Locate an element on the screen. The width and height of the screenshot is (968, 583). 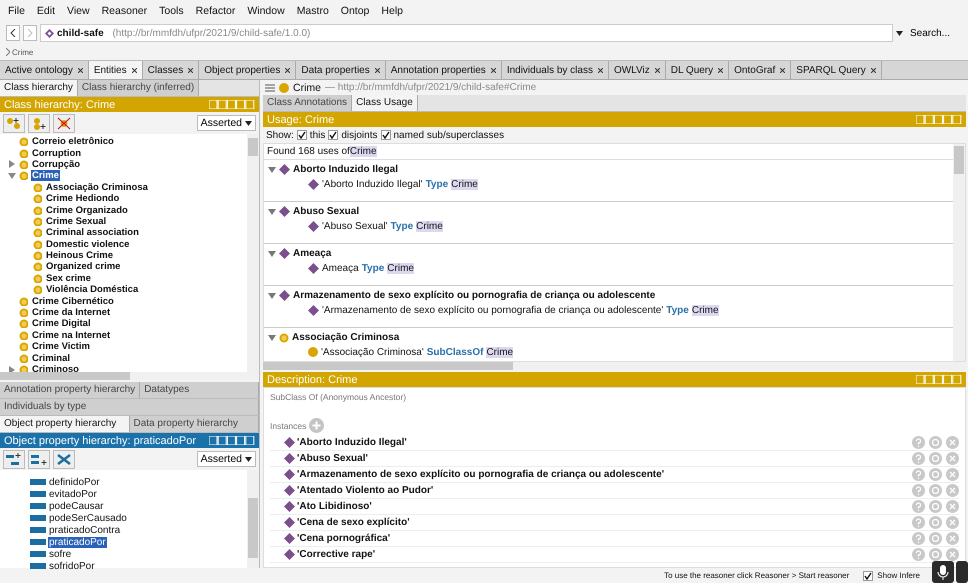
tab: Class hierarchy is located at coordinates (39, 88).